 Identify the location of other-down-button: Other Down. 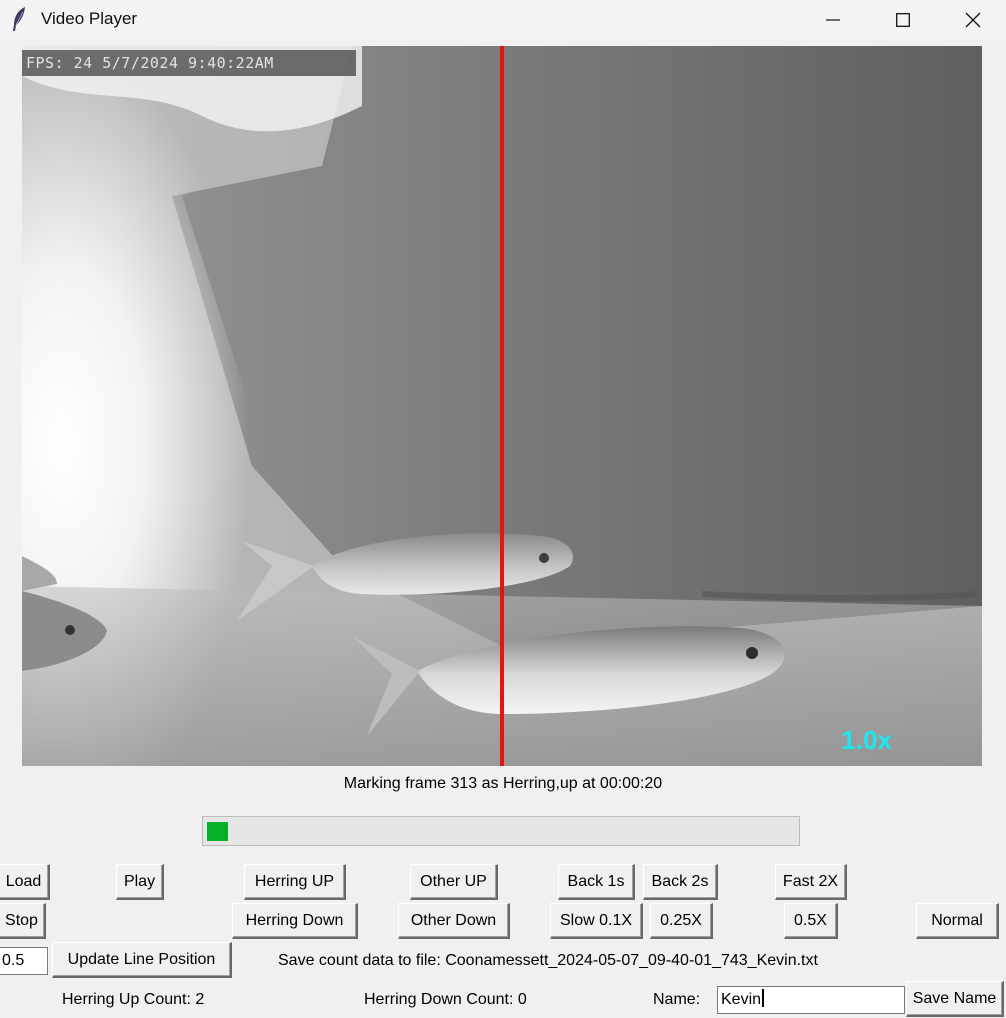
(454, 921).